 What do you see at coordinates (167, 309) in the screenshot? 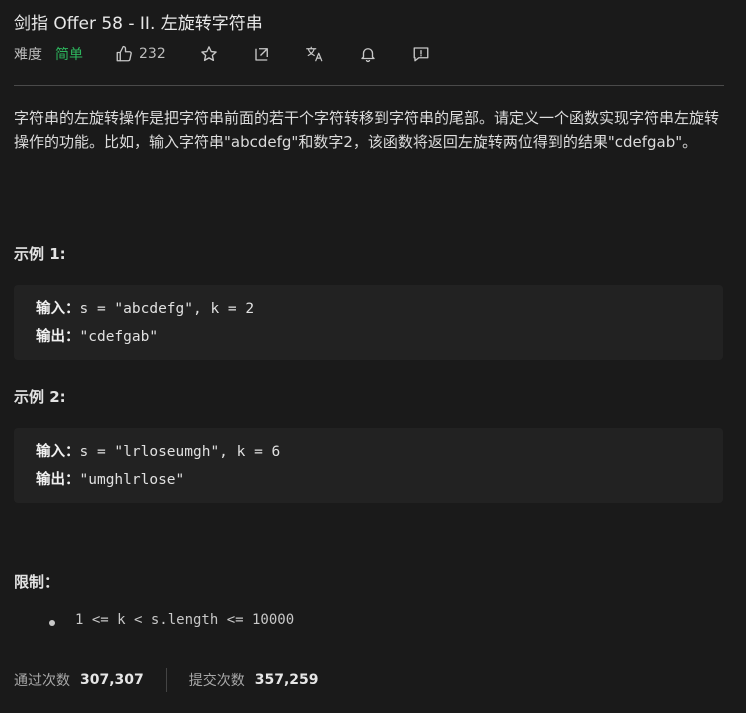
I see `input-value: s = "abcdefg", k = 2` at bounding box center [167, 309].